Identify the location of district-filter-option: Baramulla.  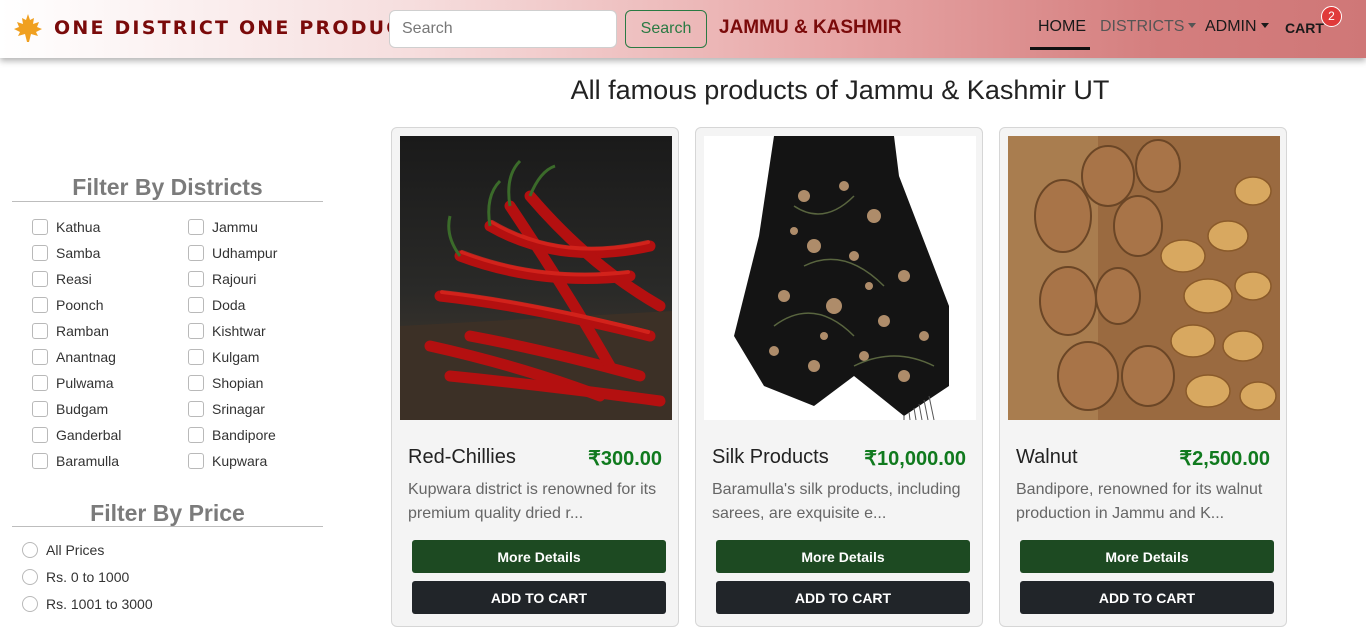
(75, 461).